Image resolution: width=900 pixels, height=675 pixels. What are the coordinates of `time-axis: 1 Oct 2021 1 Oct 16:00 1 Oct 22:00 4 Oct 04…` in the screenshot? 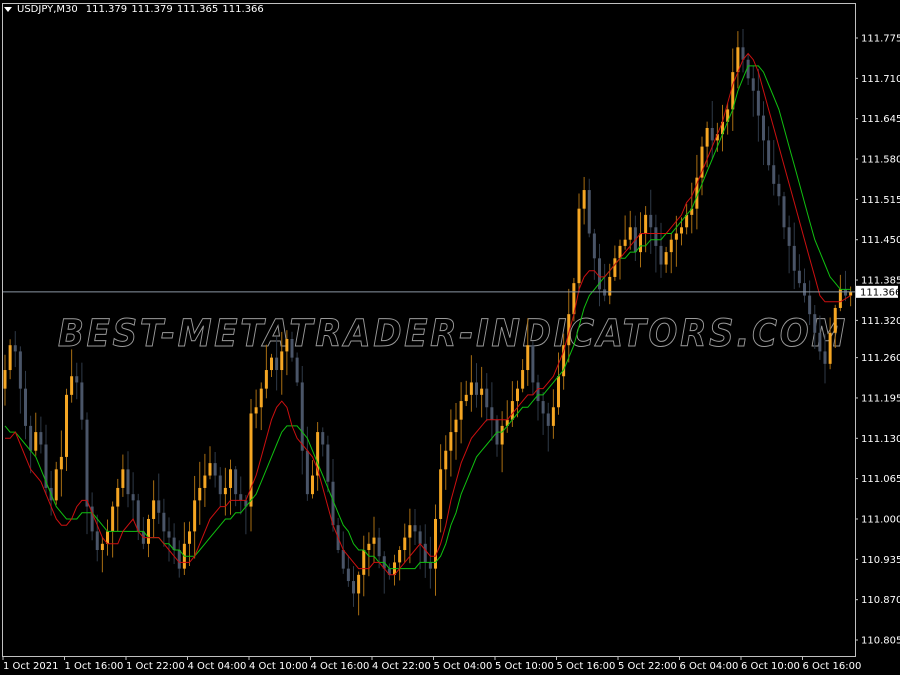 It's located at (431, 664).